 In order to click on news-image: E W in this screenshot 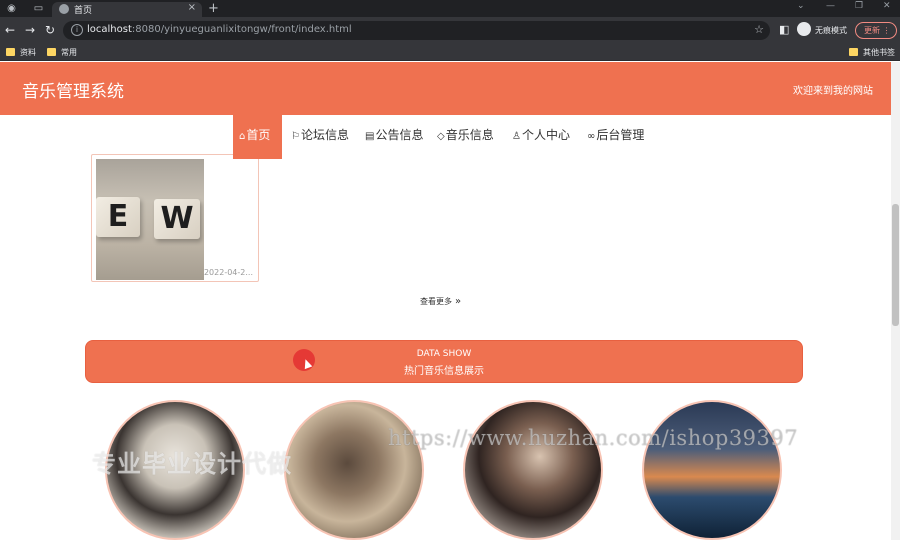, I will do `click(150, 219)`.